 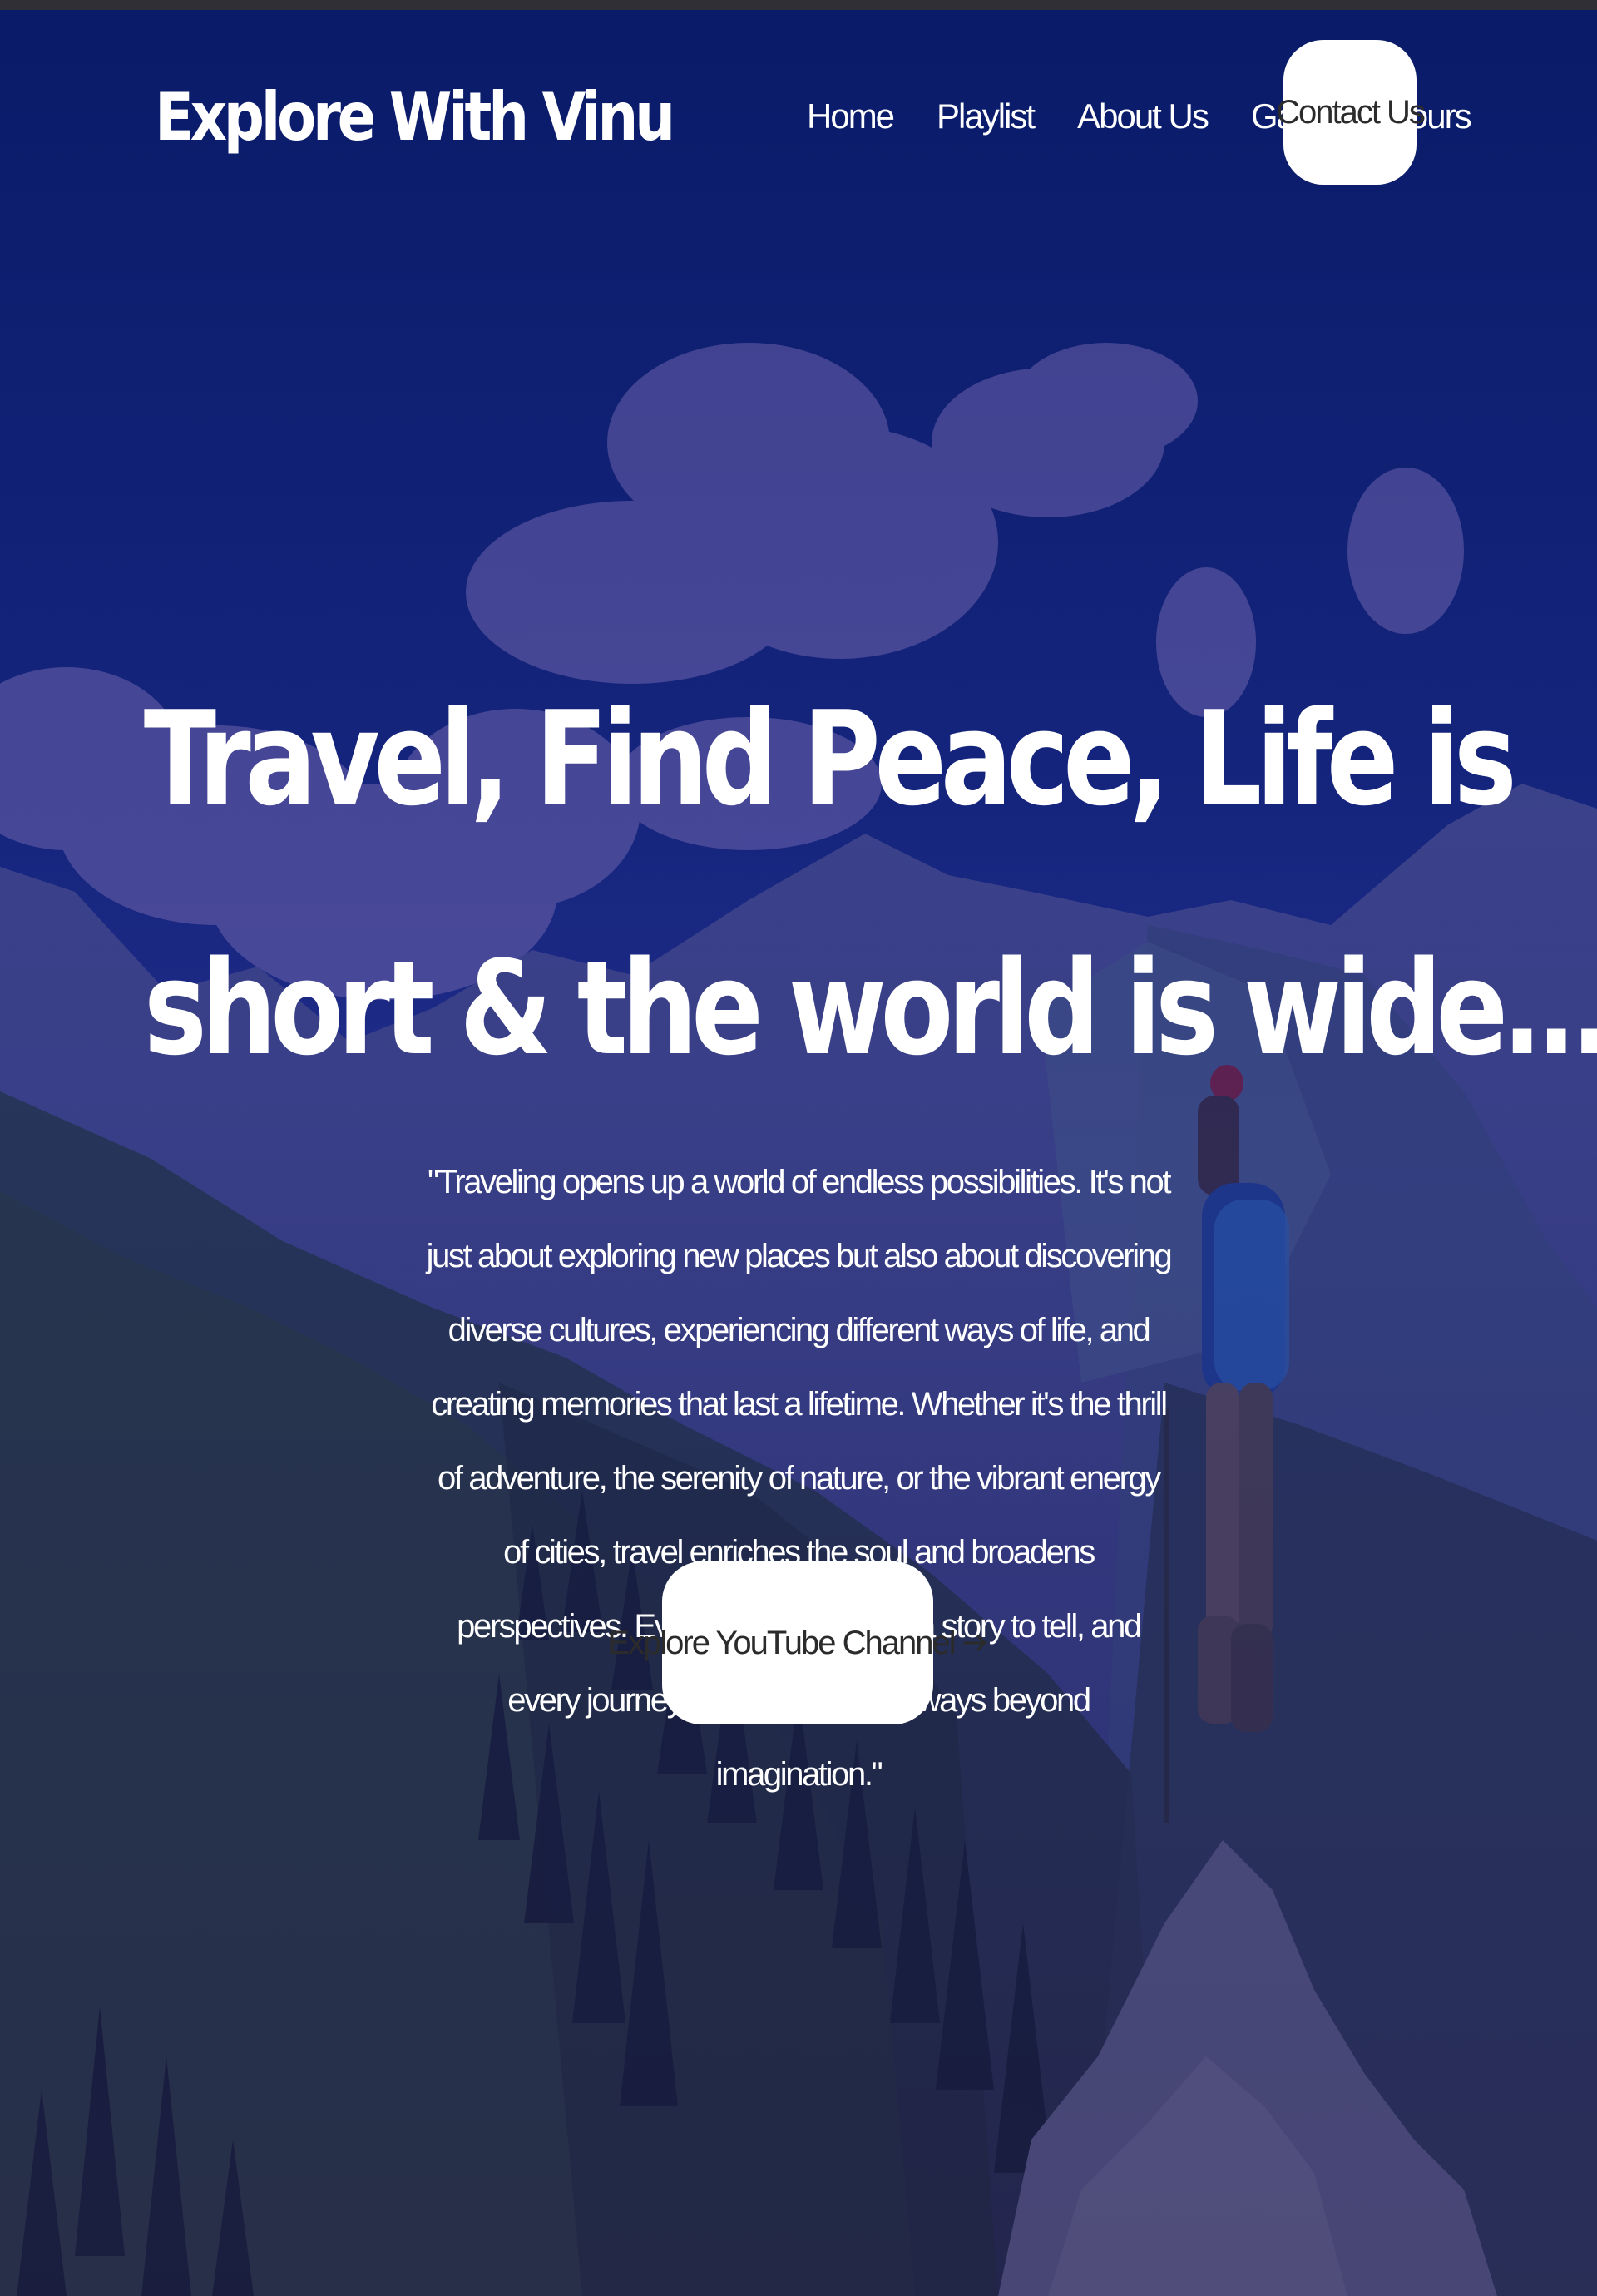 I want to click on arrow-right-icon, so click(x=975, y=1643).